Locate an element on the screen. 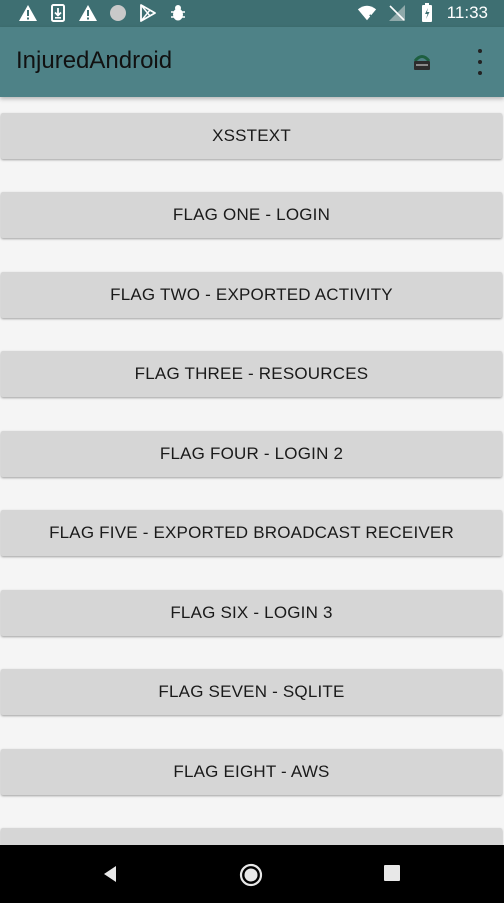  battery-charging-icon is located at coordinates (427, 13).